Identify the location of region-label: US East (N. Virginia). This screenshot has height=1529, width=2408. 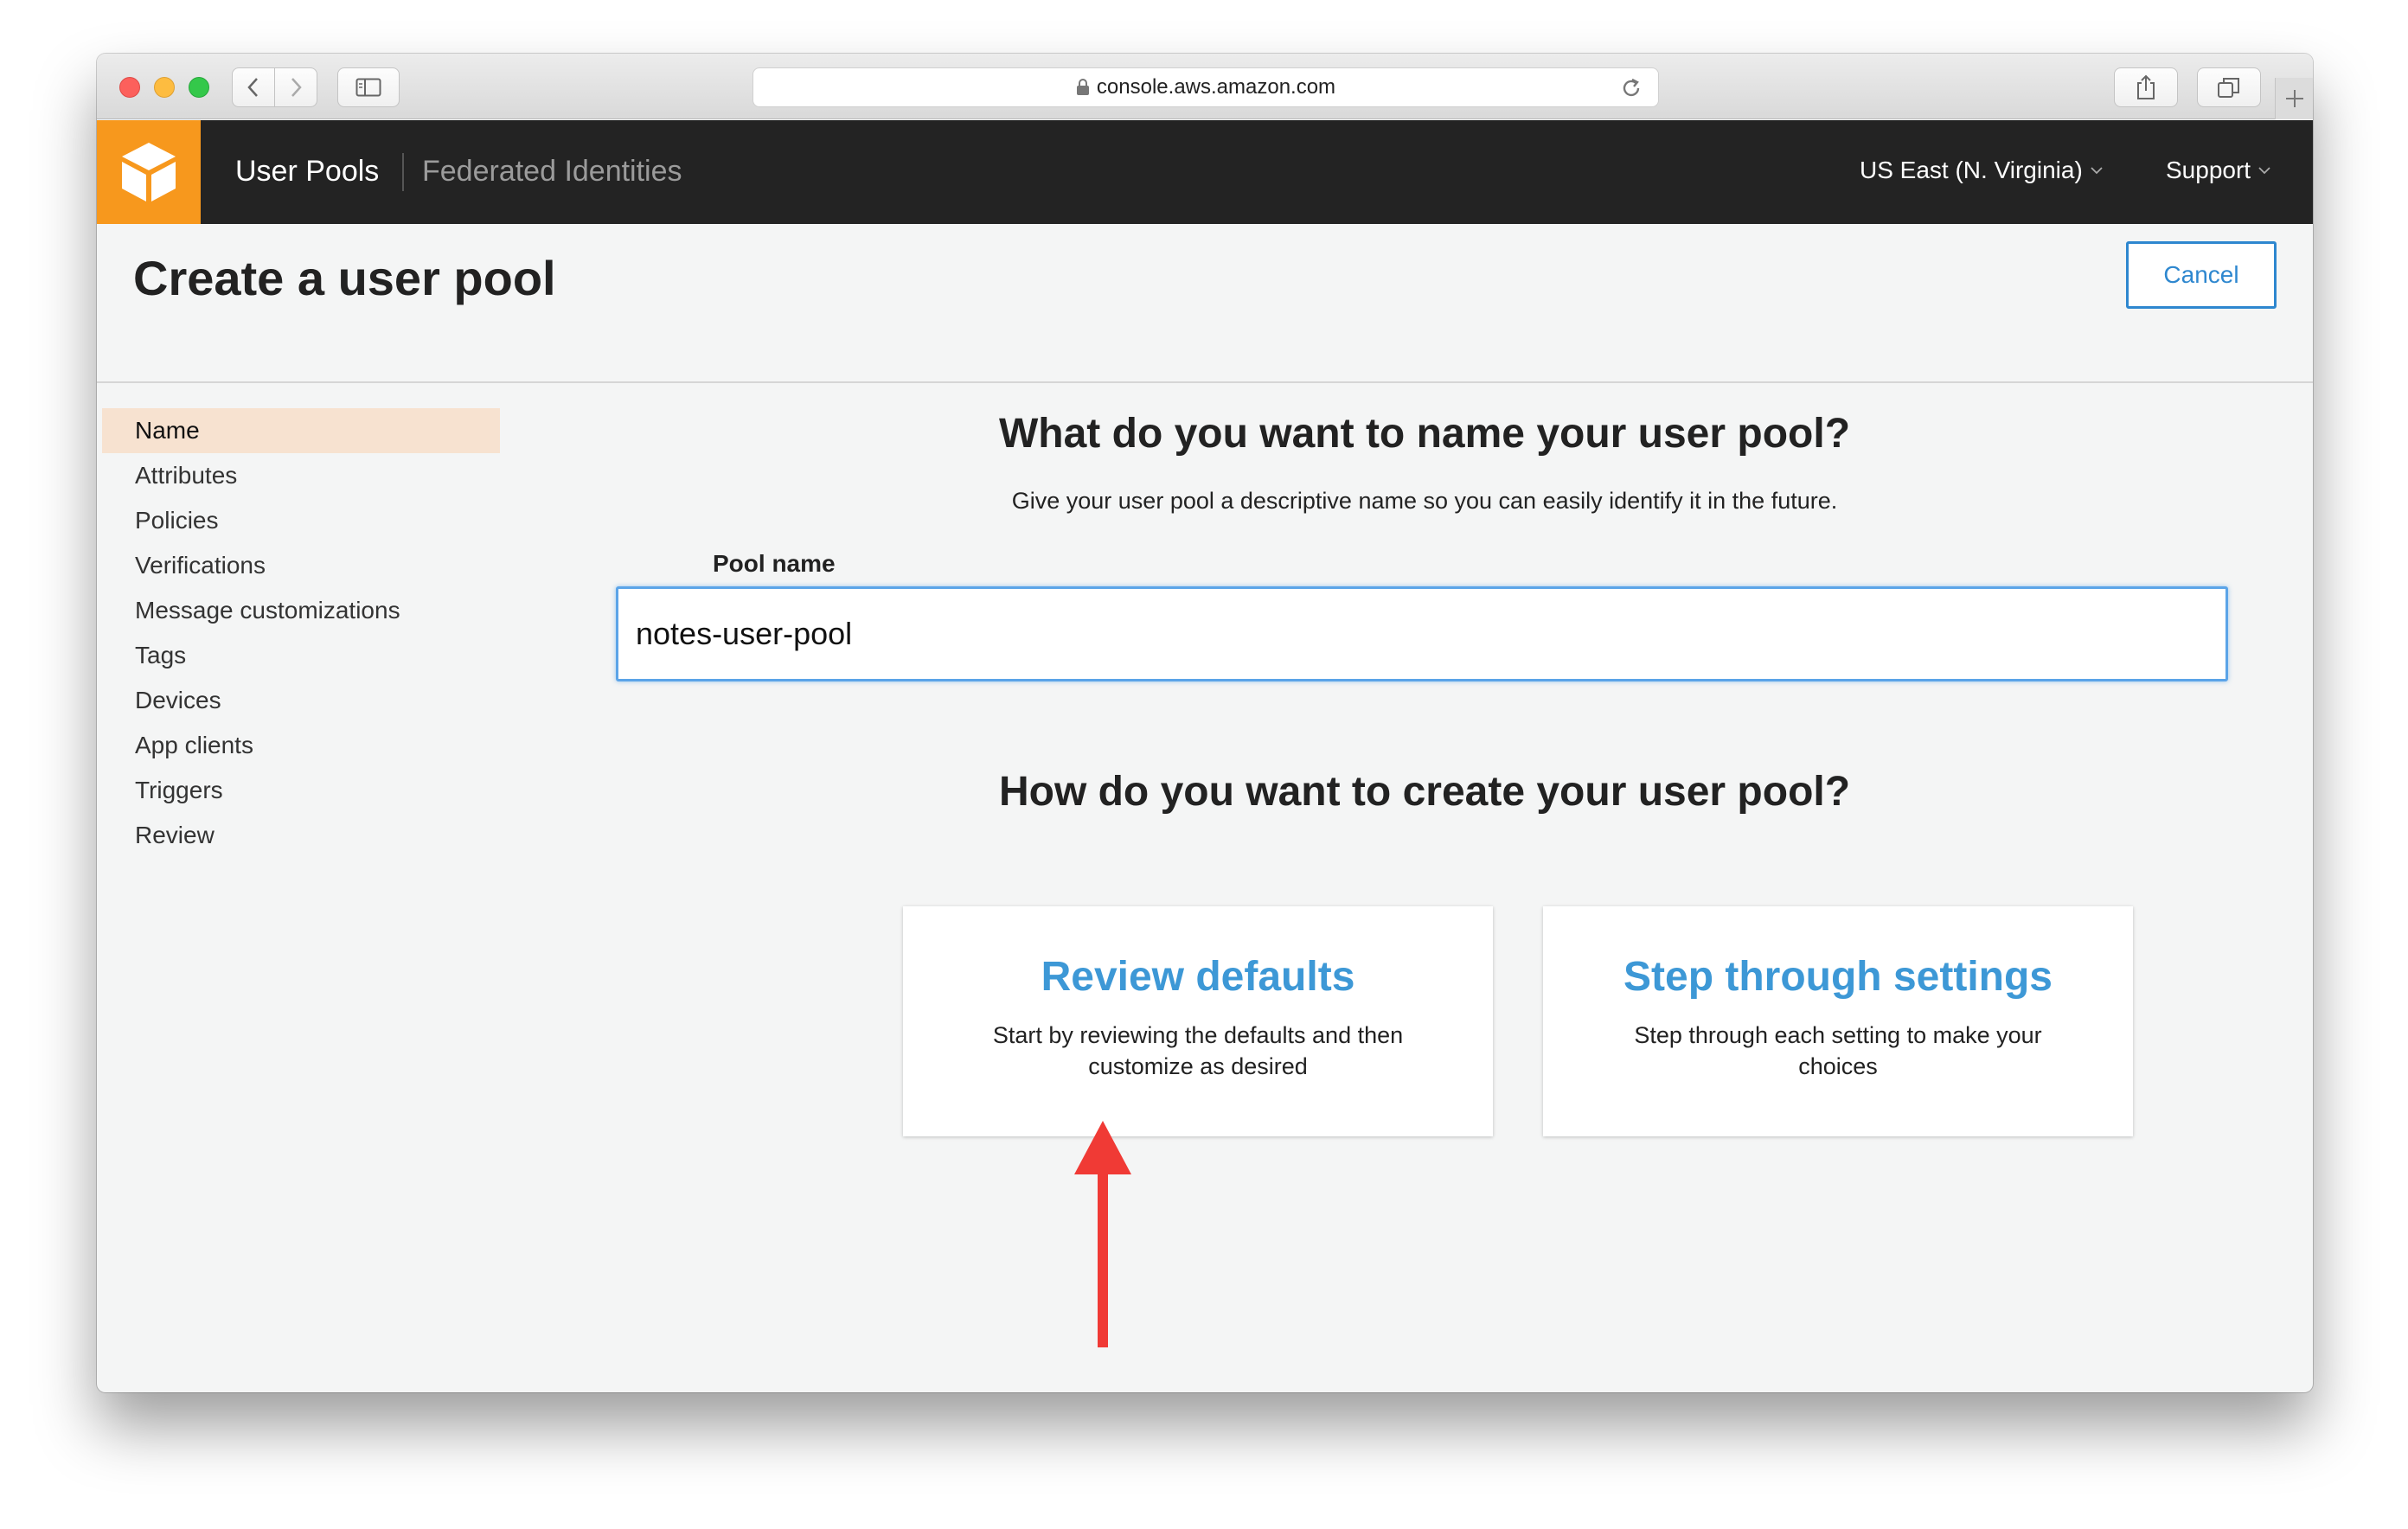
(1971, 170).